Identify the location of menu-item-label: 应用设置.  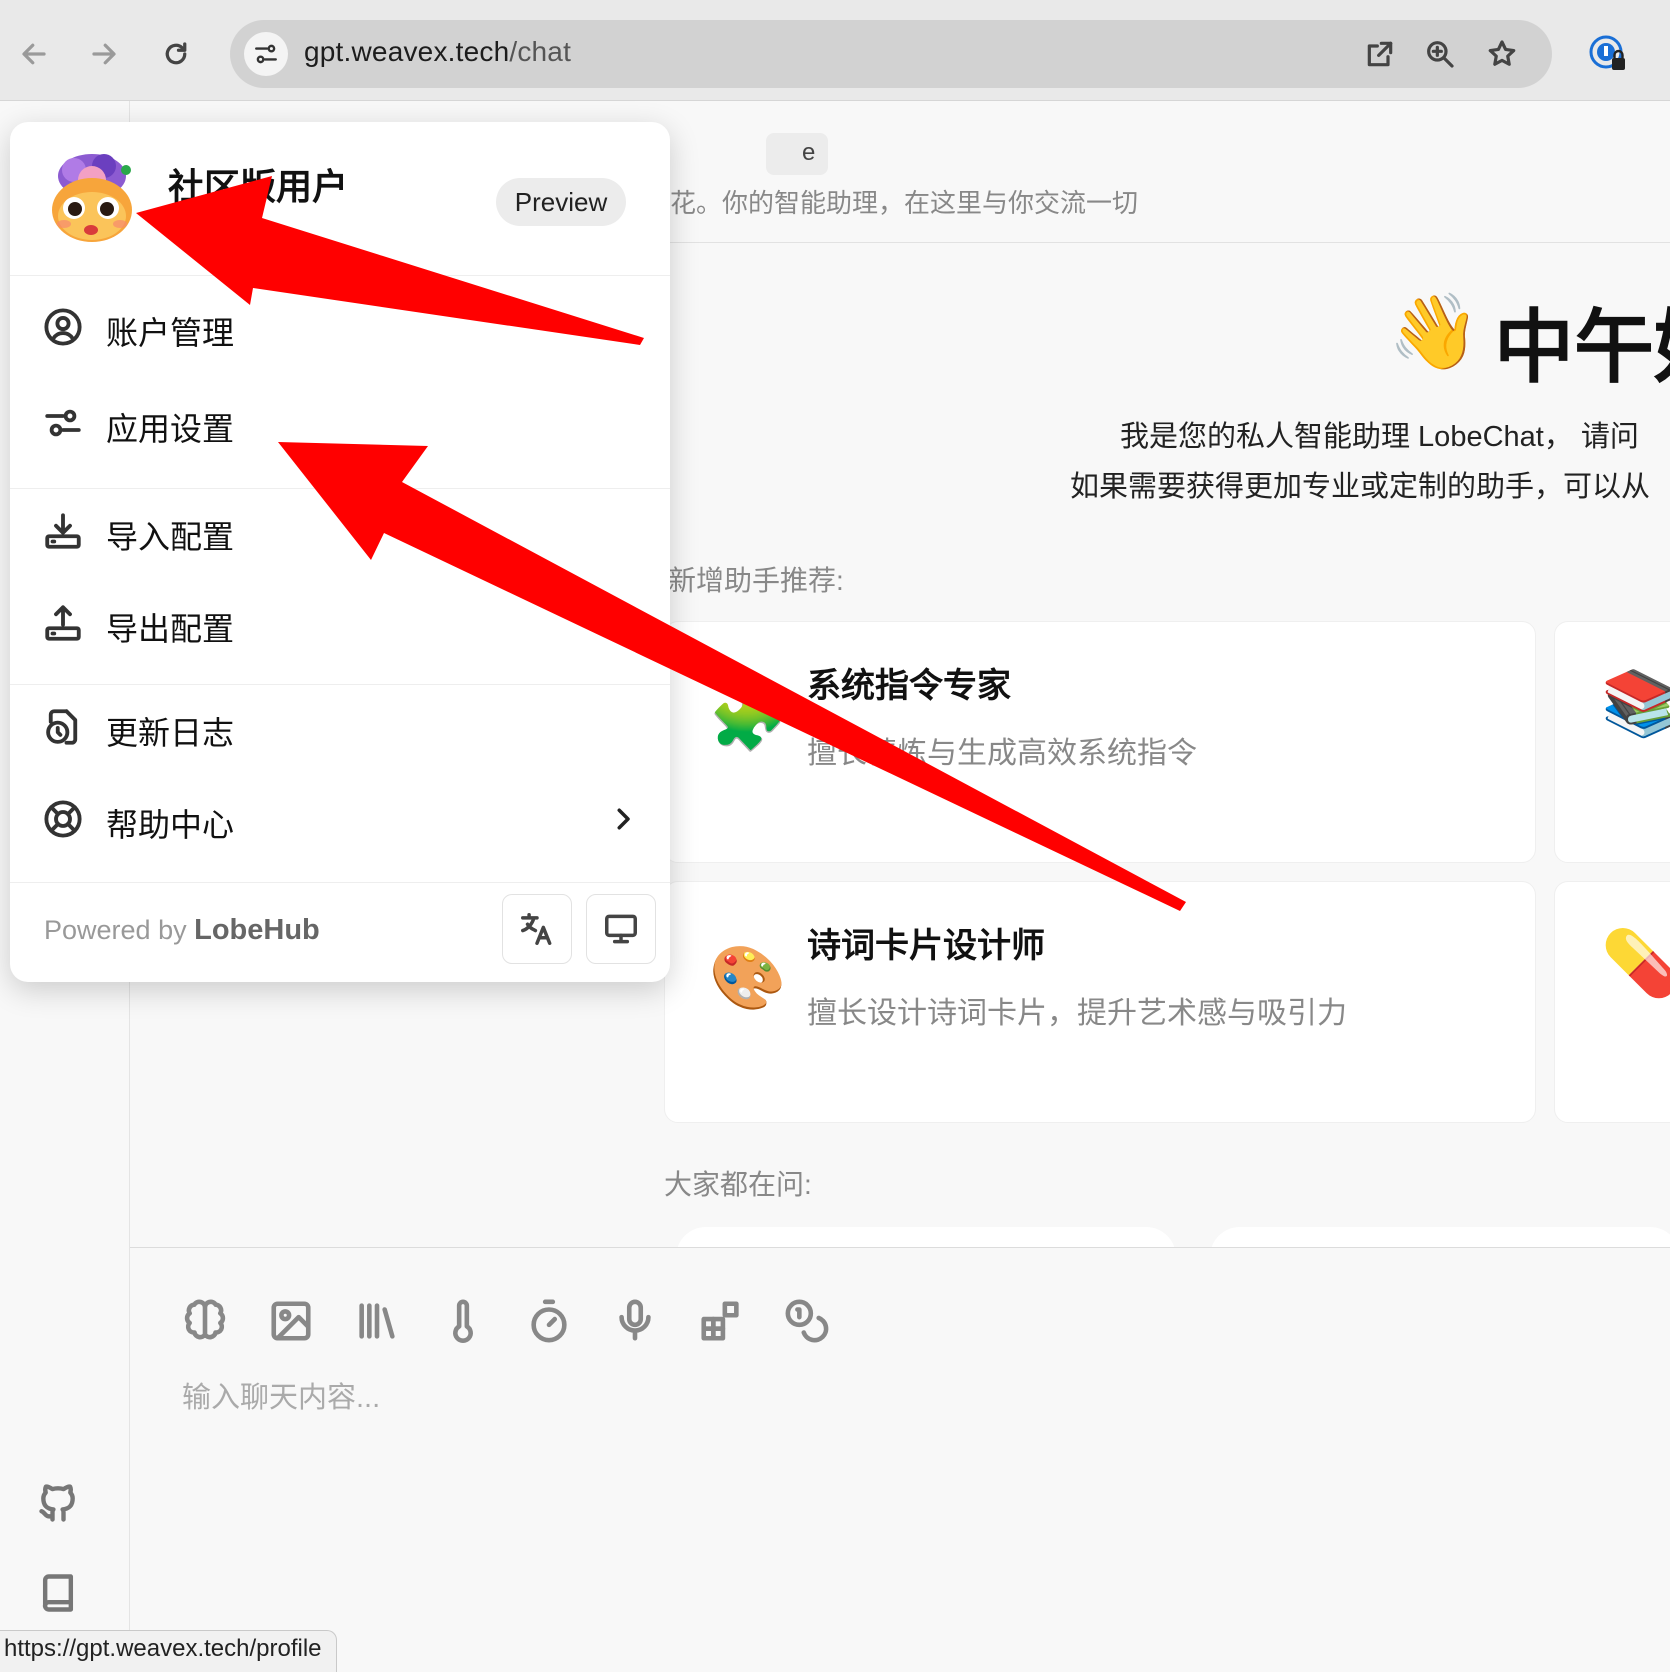
(170, 429).